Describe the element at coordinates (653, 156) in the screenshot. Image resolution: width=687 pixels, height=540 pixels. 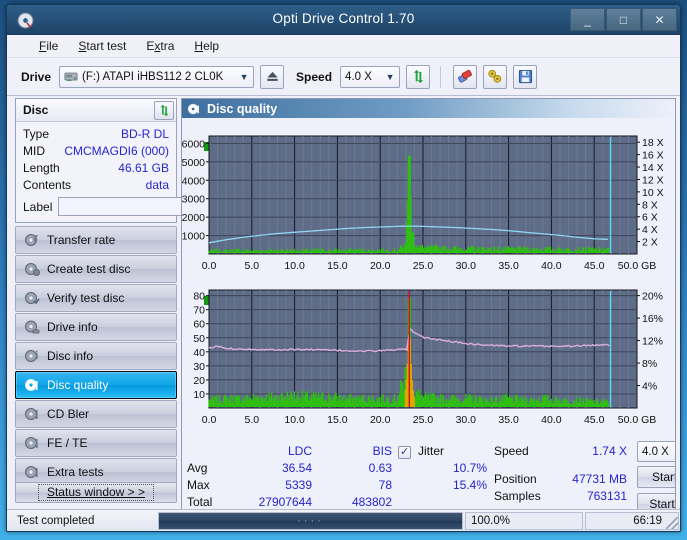
I see `svg-text: 16 X` at that location.